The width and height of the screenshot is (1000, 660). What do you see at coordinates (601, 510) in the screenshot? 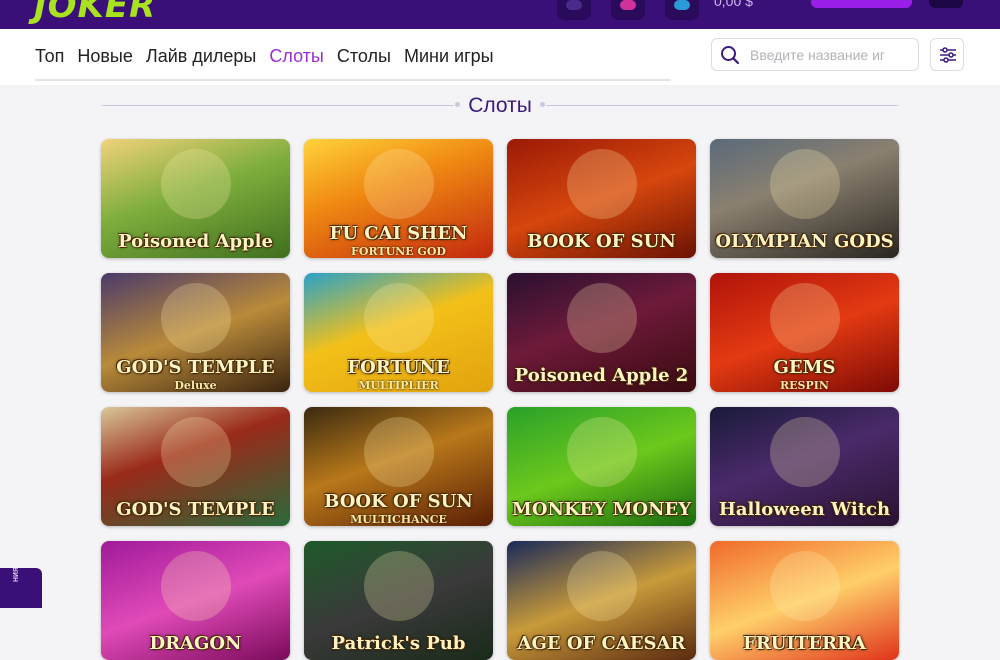
I see `game-title: MONKEY MONEY` at bounding box center [601, 510].